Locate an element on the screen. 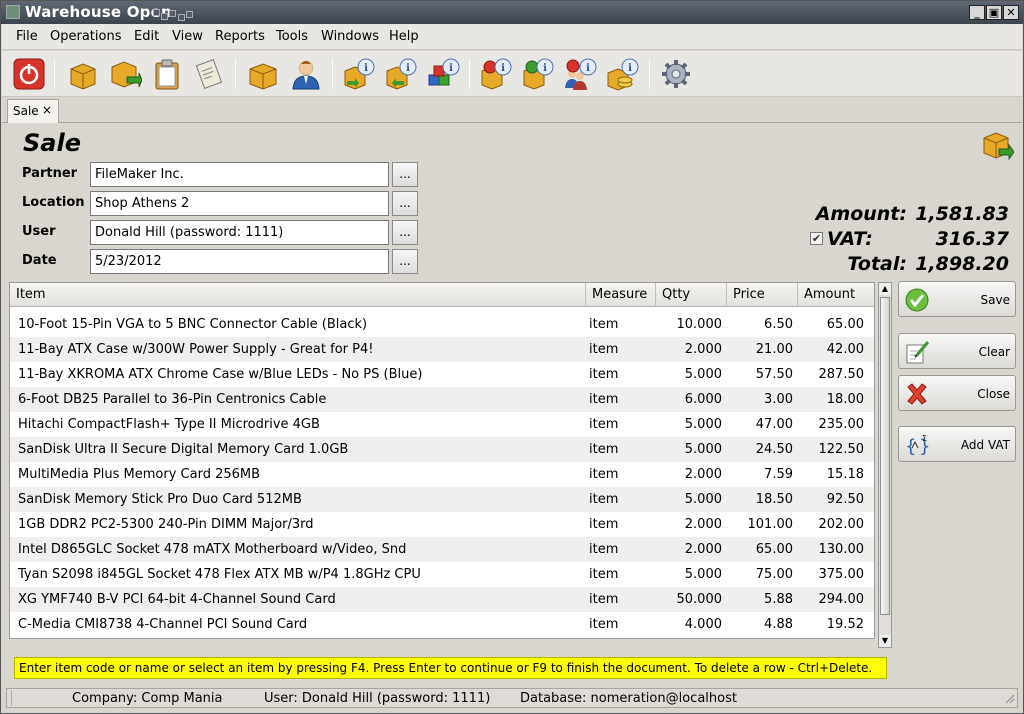 This screenshot has height=714, width=1024. add-vat-label: Add VAT is located at coordinates (985, 445).